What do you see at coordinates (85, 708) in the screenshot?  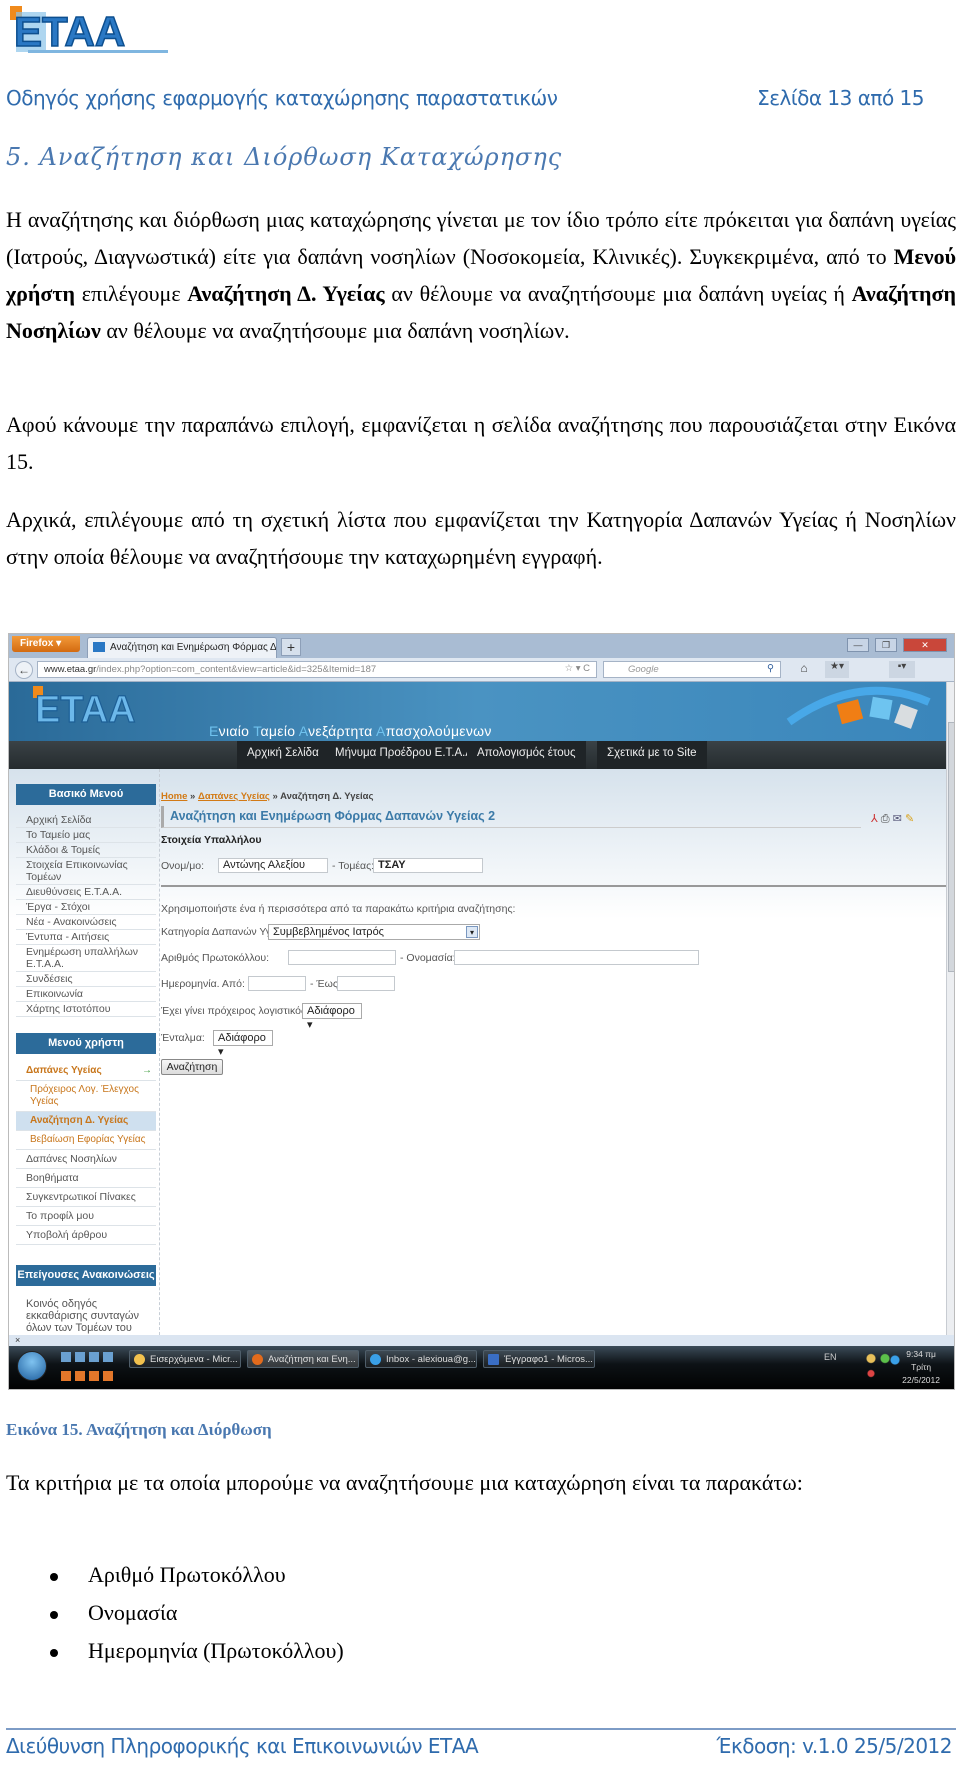 I see `svg-text: ETAA` at bounding box center [85, 708].